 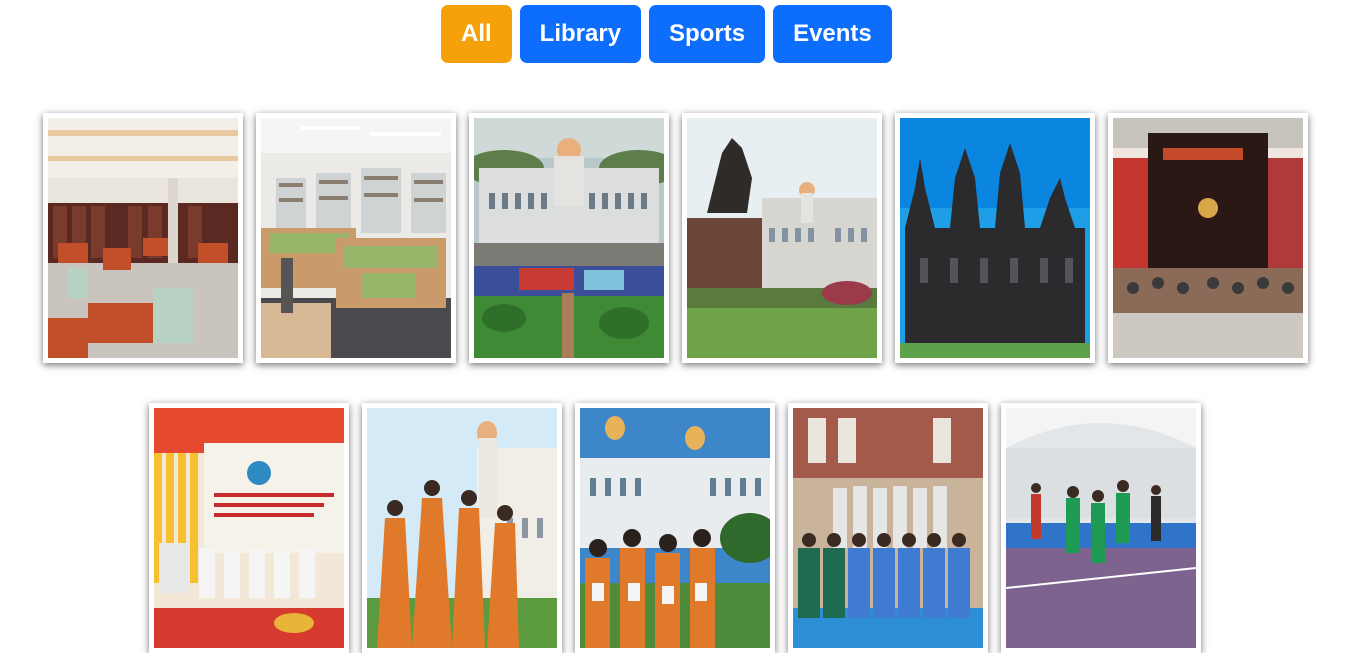 I want to click on gallery-image-library-hall, so click(x=143, y=238).